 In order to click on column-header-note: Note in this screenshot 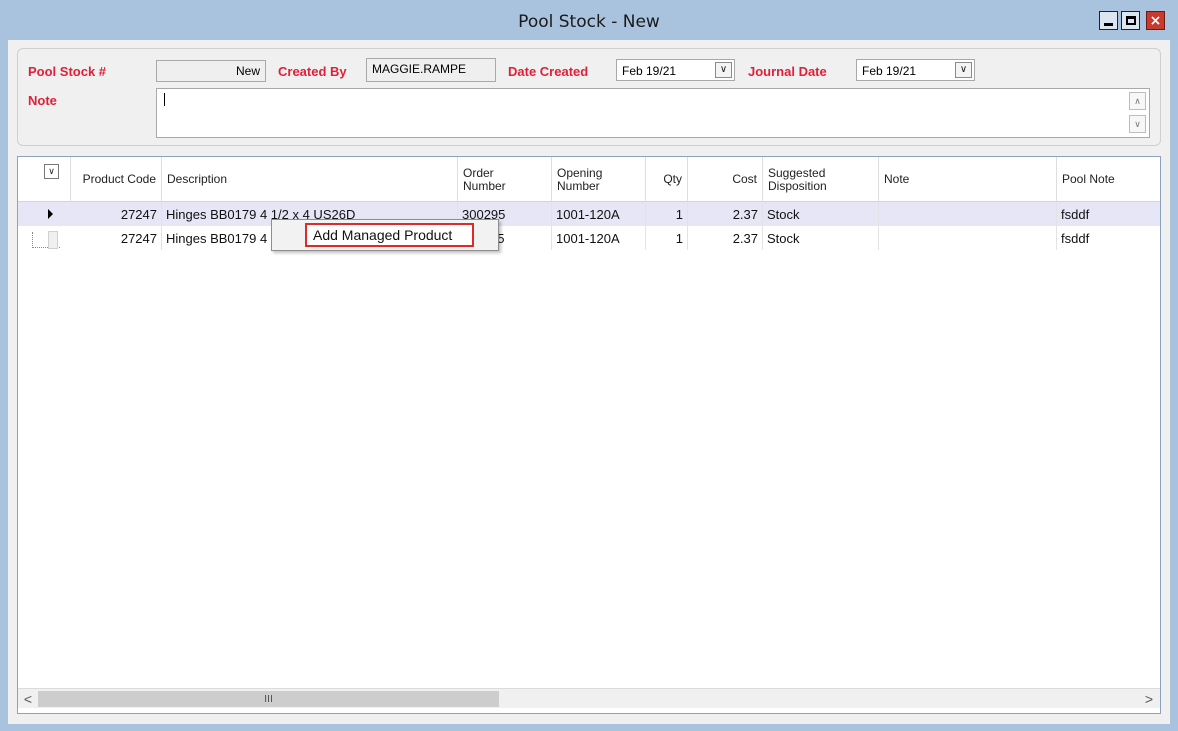, I will do `click(968, 179)`.